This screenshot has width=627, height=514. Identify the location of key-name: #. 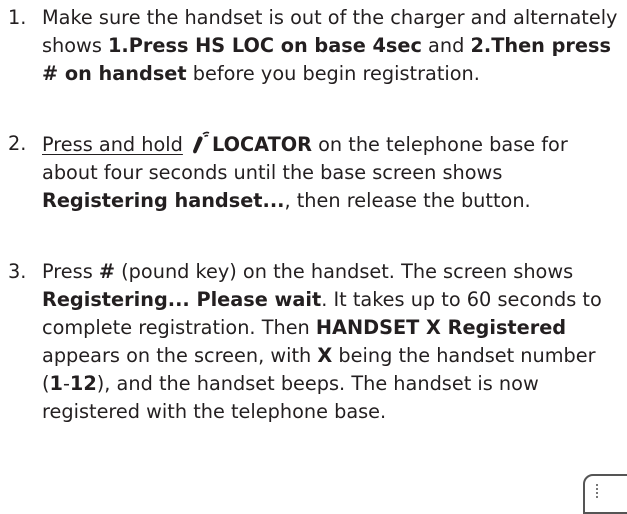
(107, 271).